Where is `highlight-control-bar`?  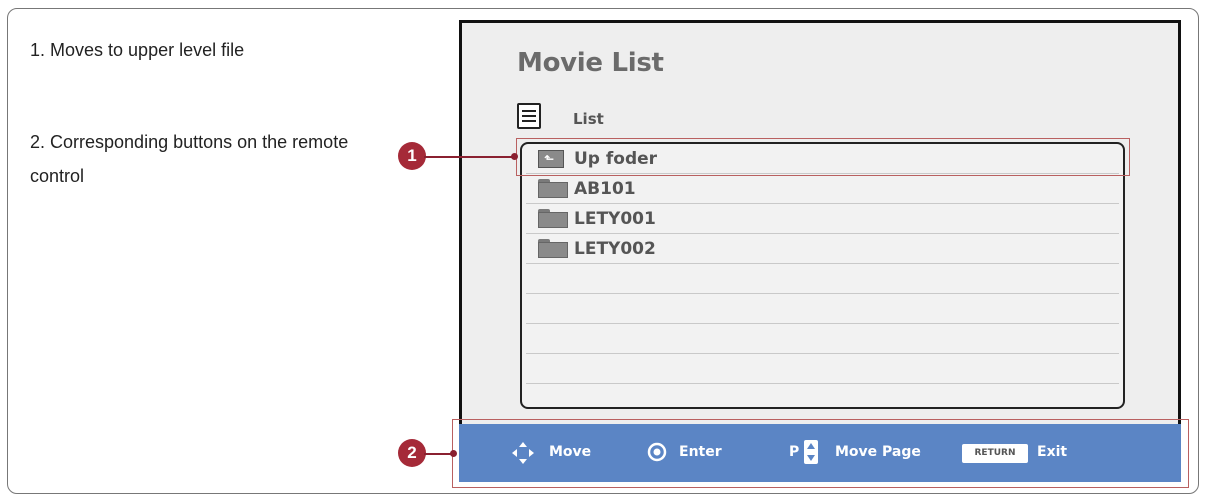 highlight-control-bar is located at coordinates (820, 453).